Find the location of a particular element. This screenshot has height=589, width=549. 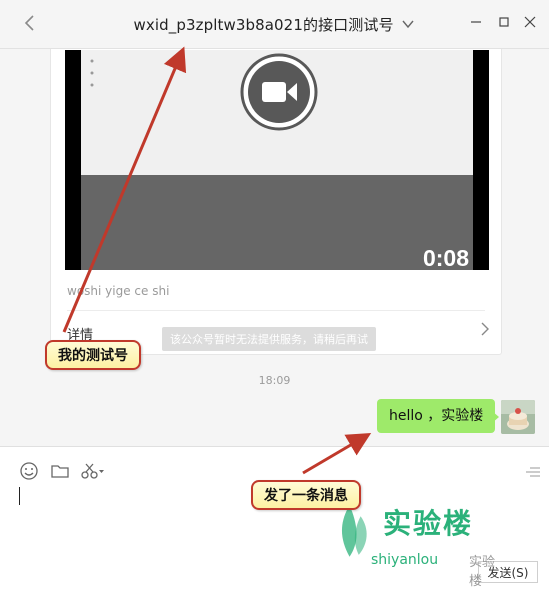

video-caption: woshi yige ce shi is located at coordinates (118, 291).